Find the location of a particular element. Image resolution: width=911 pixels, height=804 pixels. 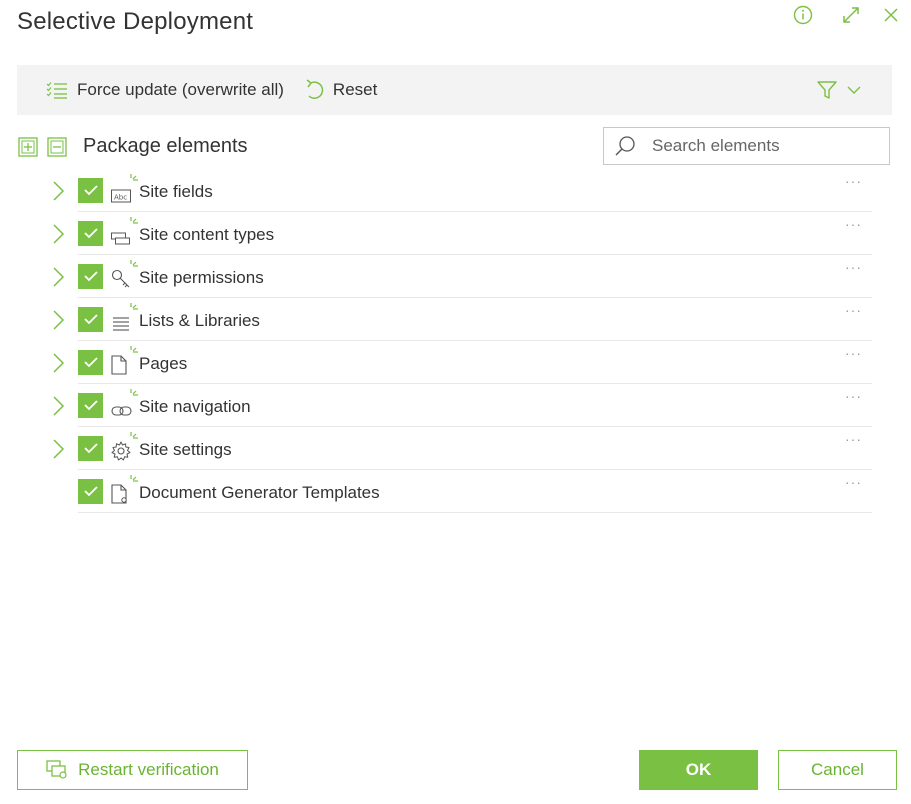

filter-dropdown is located at coordinates (839, 90).